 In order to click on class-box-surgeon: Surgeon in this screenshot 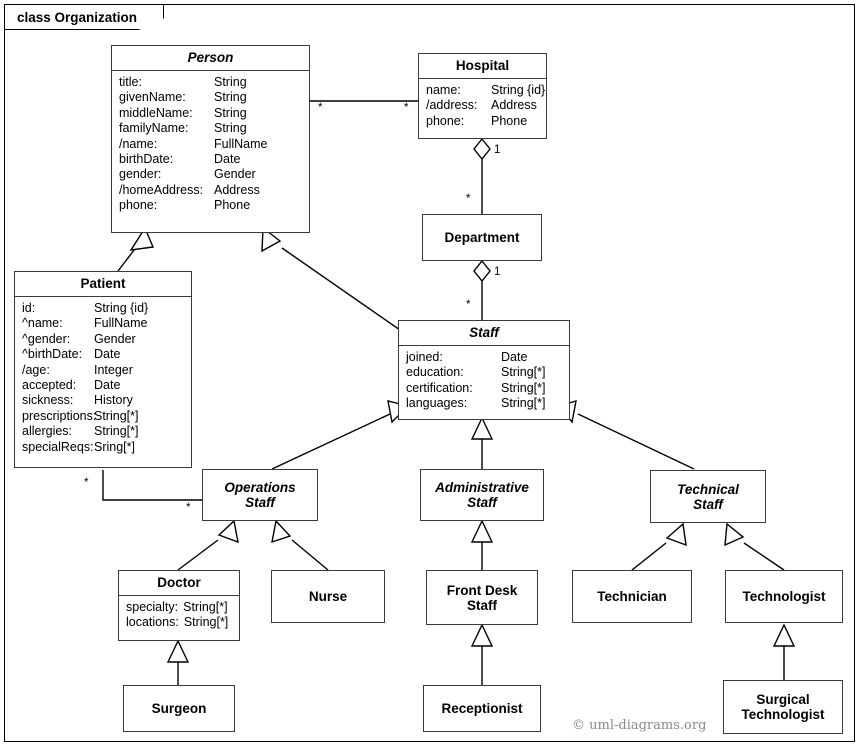, I will do `click(179, 708)`.